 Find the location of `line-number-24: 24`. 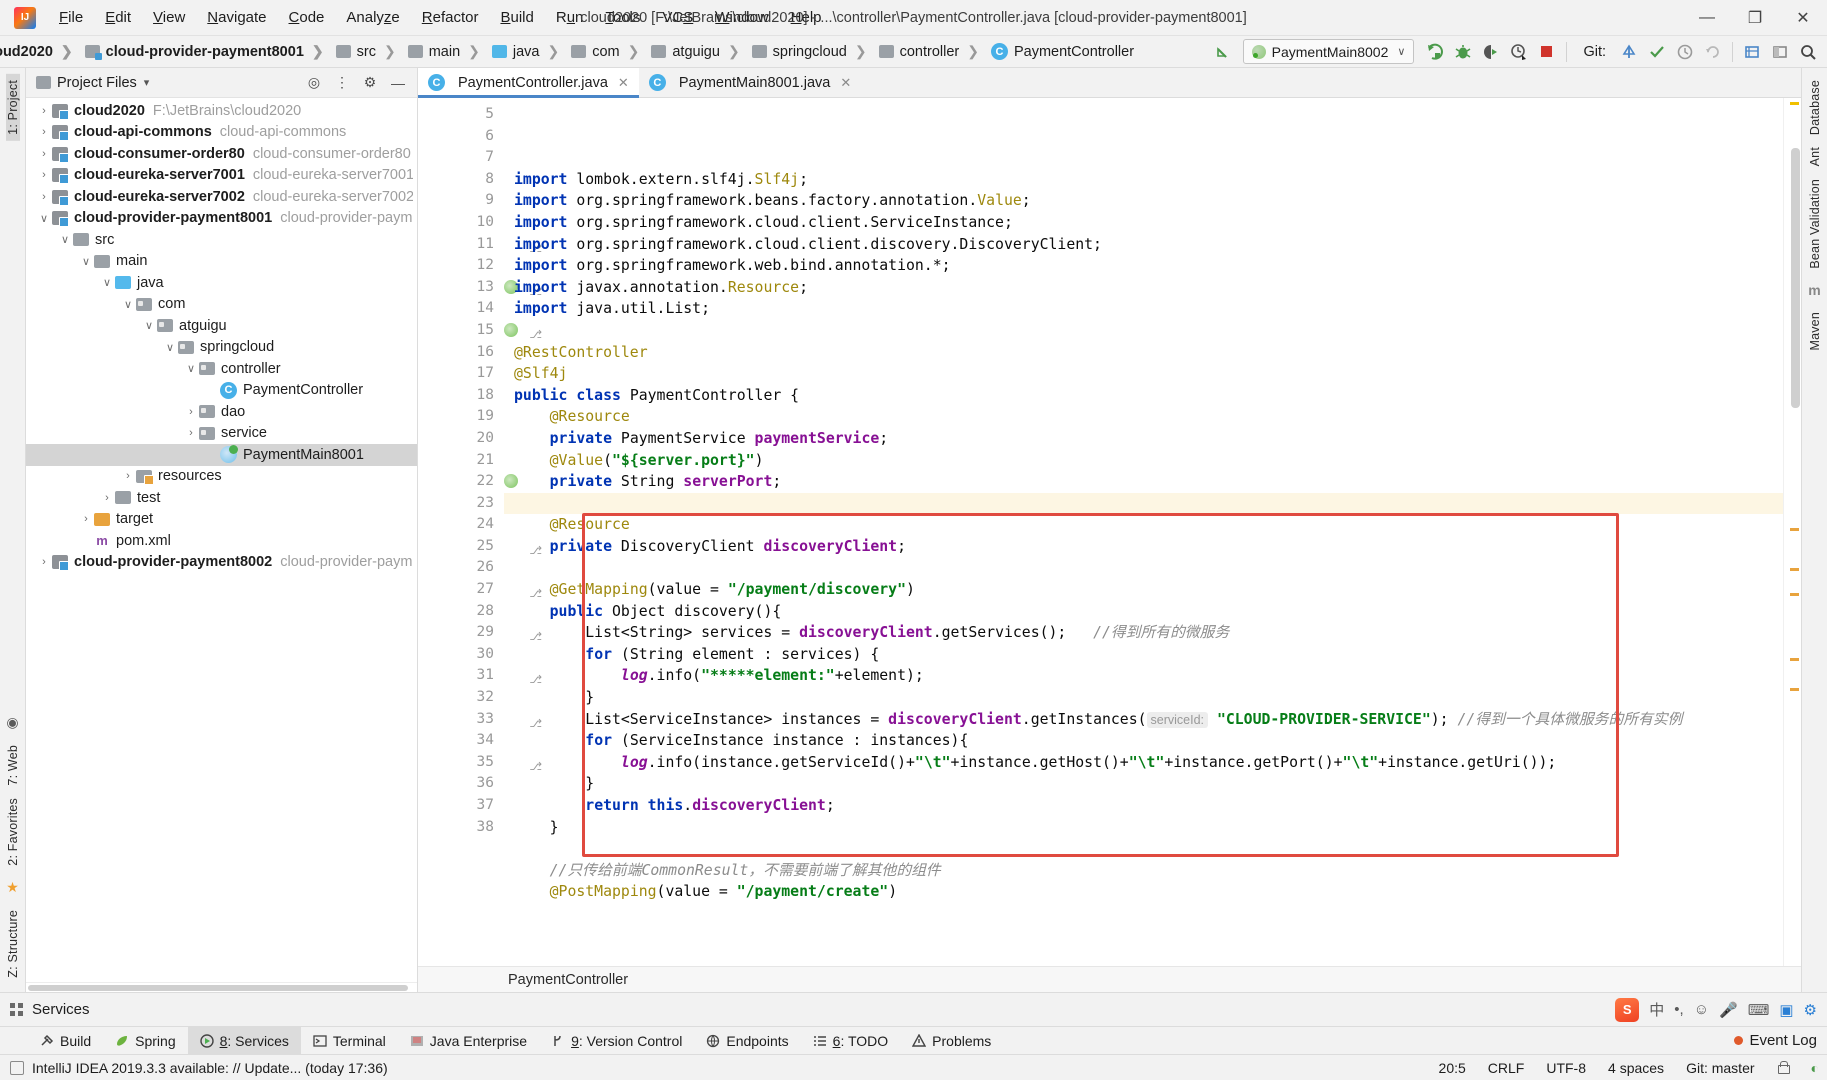

line-number-24: 24 is located at coordinates (461, 525).